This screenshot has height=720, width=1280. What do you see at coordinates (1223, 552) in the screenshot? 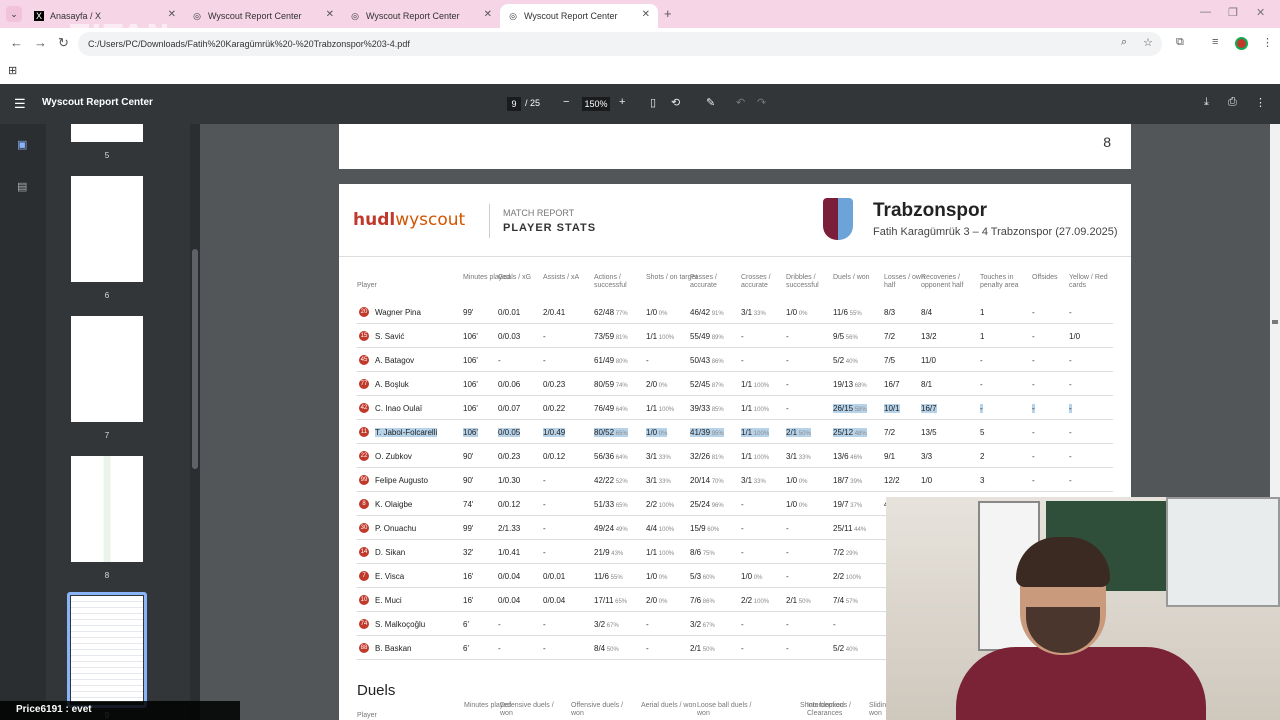
I see `webcam-whiteboard` at bounding box center [1223, 552].